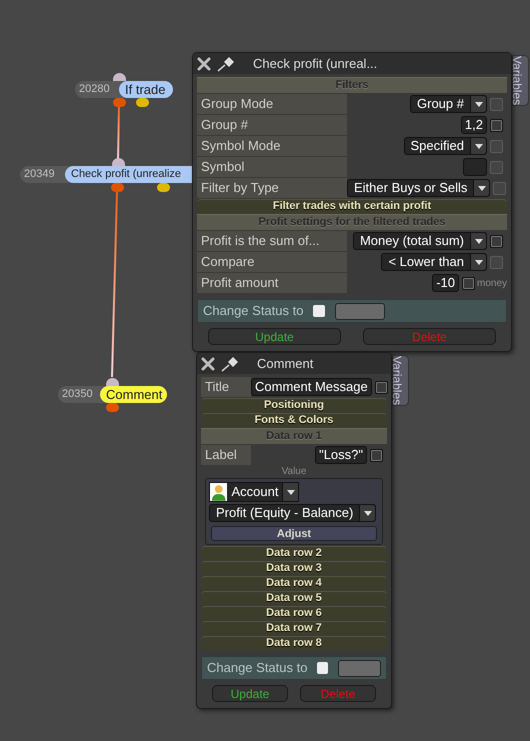 The image size is (530, 741). Describe the element at coordinates (294, 628) in the screenshot. I see `collapsed-section: Data row 7` at that location.